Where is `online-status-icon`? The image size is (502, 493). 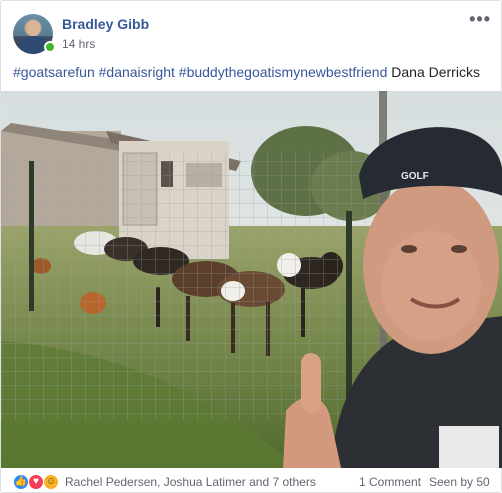
online-status-icon is located at coordinates (50, 47).